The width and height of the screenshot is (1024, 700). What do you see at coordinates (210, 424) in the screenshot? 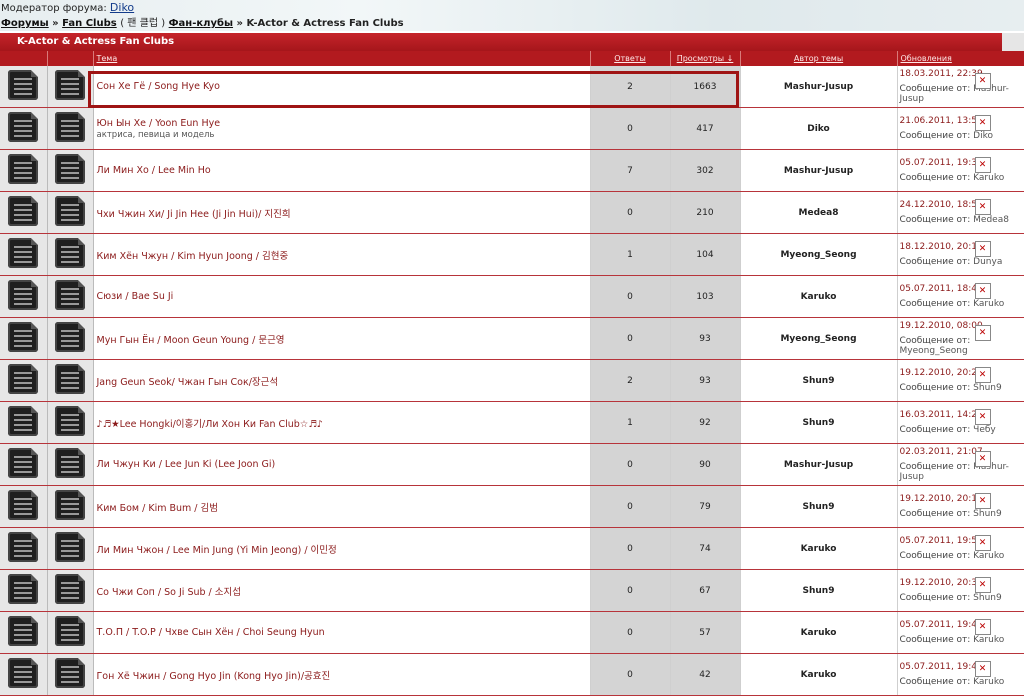
I see `topic-title-link: ♪♬★Lee Hongki/이홍기/Ли Хон Ки Fan Club☆♬♪` at bounding box center [210, 424].